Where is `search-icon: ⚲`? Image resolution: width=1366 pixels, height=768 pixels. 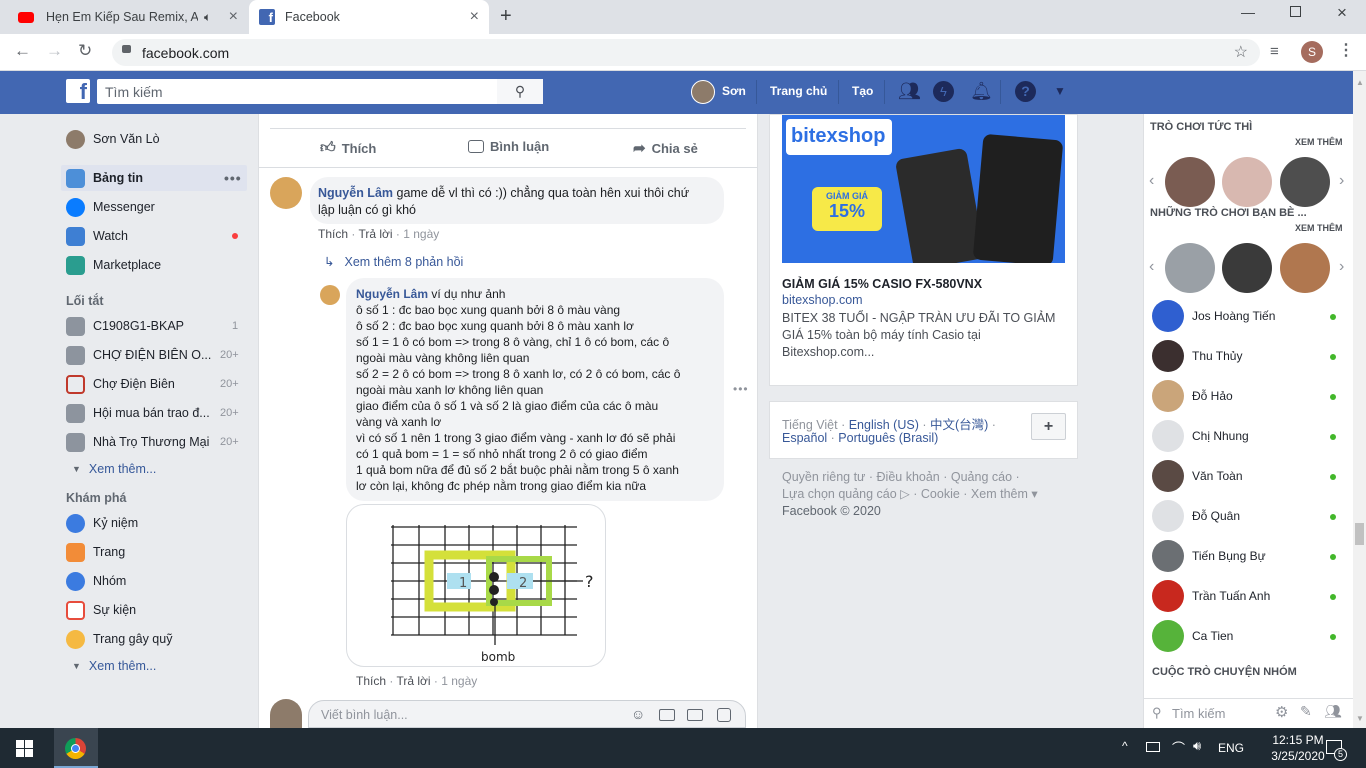
search-icon: ⚲ is located at coordinates (520, 91).